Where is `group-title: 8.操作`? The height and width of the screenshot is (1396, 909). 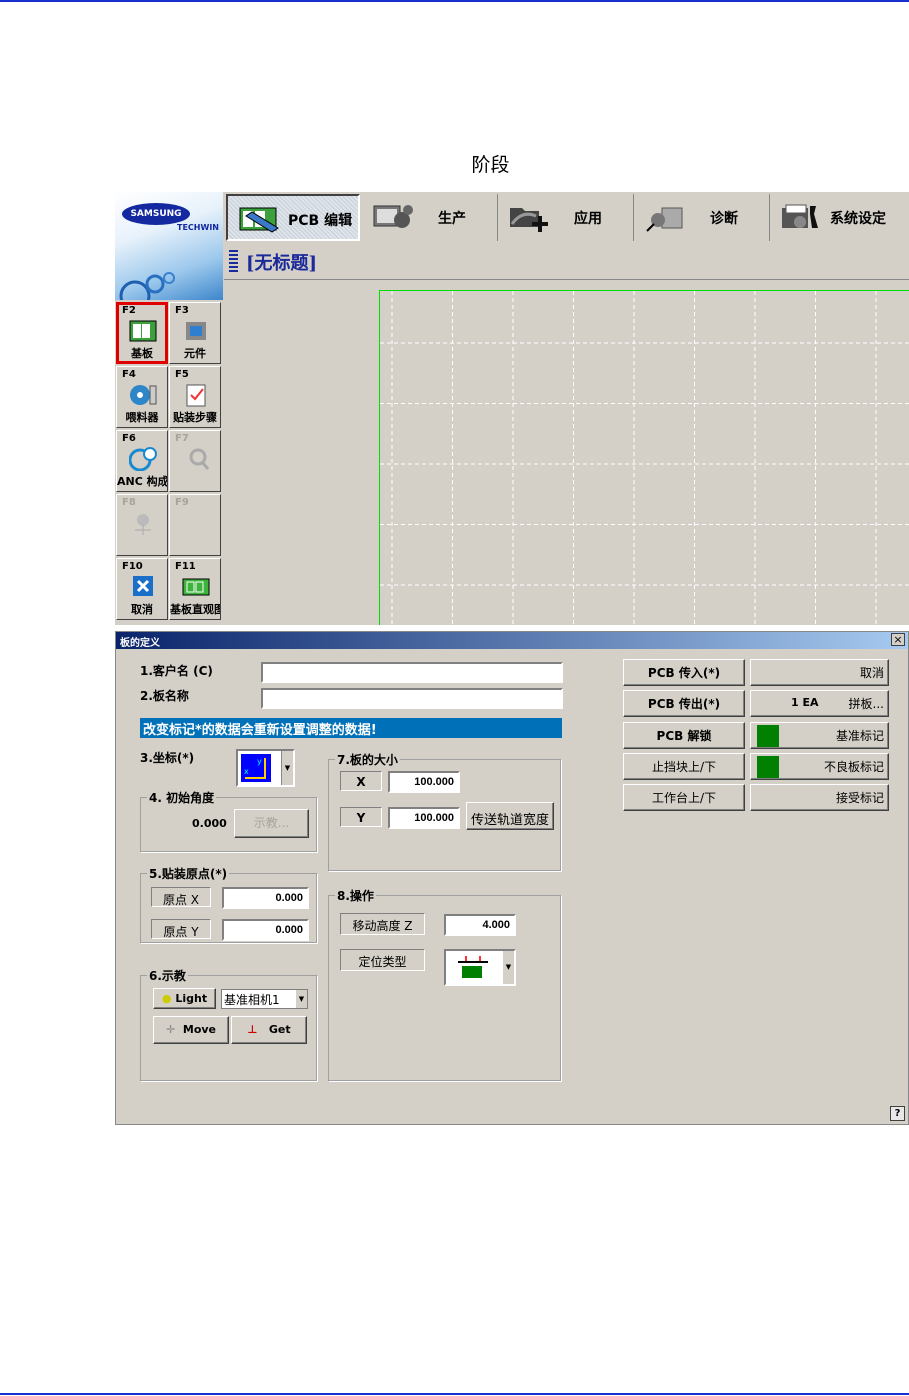
group-title: 8.操作 is located at coordinates (355, 895).